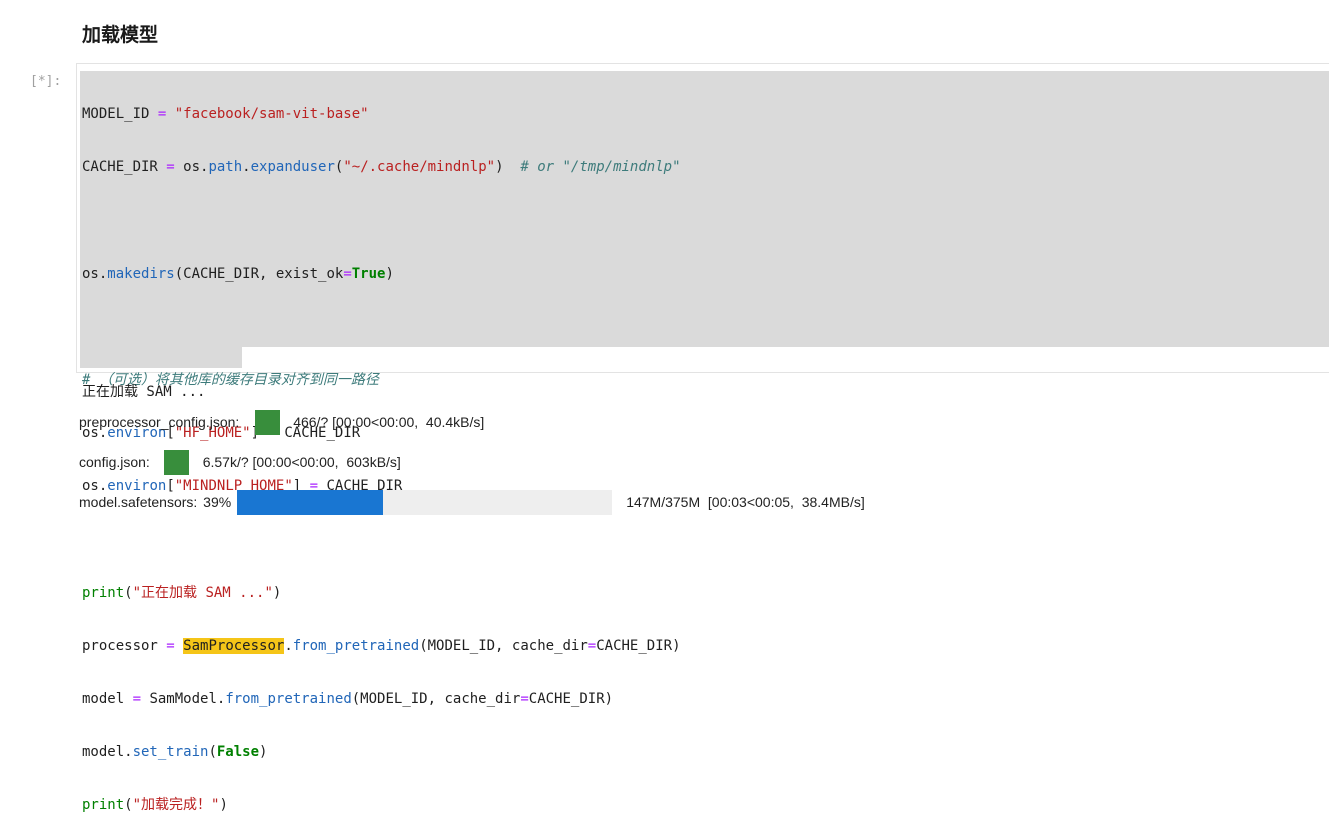 Image resolution: width=1329 pixels, height=833 pixels. What do you see at coordinates (155, 805) in the screenshot?
I see `code-line-14: print("加载完成！")` at bounding box center [155, 805].